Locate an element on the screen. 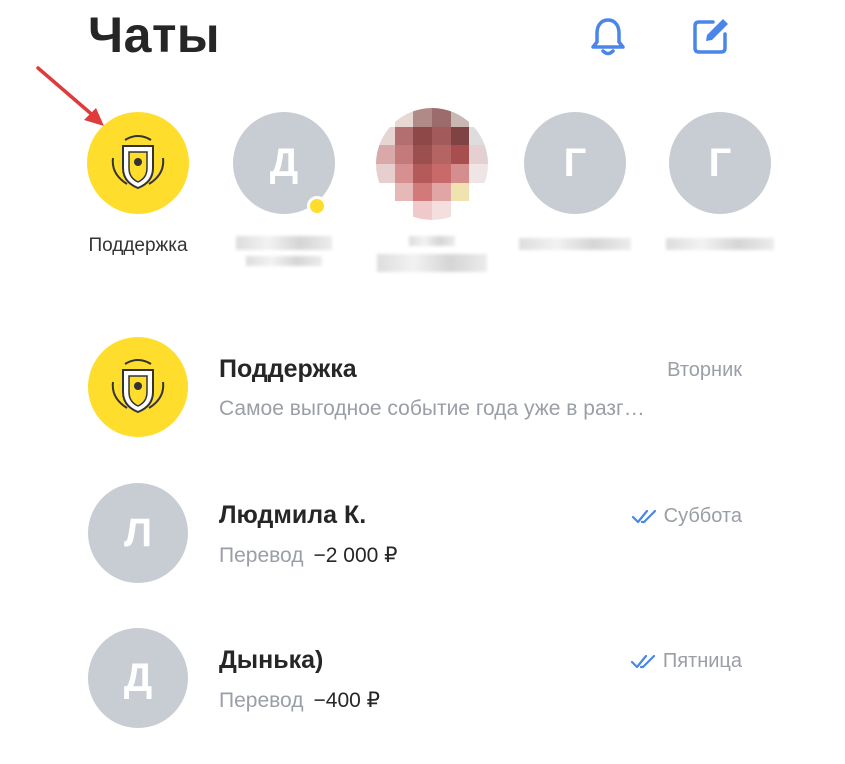  story-label: Поддержка is located at coordinates (138, 245).